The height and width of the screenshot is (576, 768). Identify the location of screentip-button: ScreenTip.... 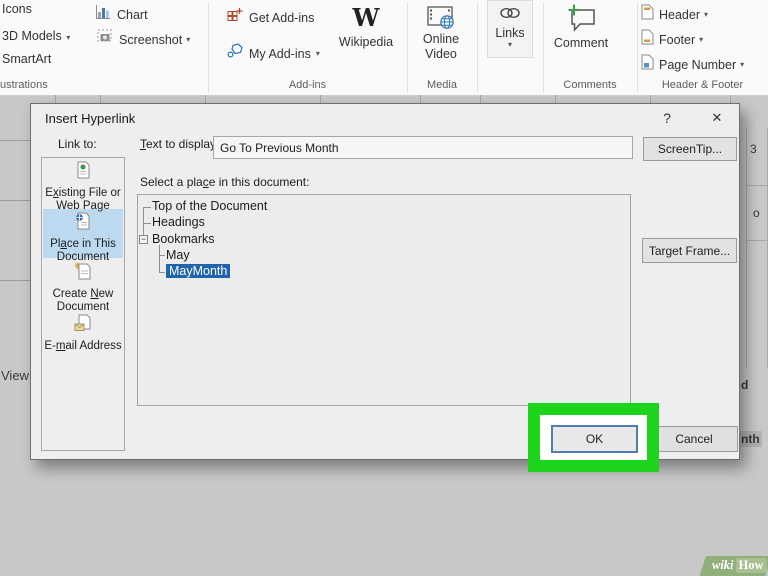
(690, 149).